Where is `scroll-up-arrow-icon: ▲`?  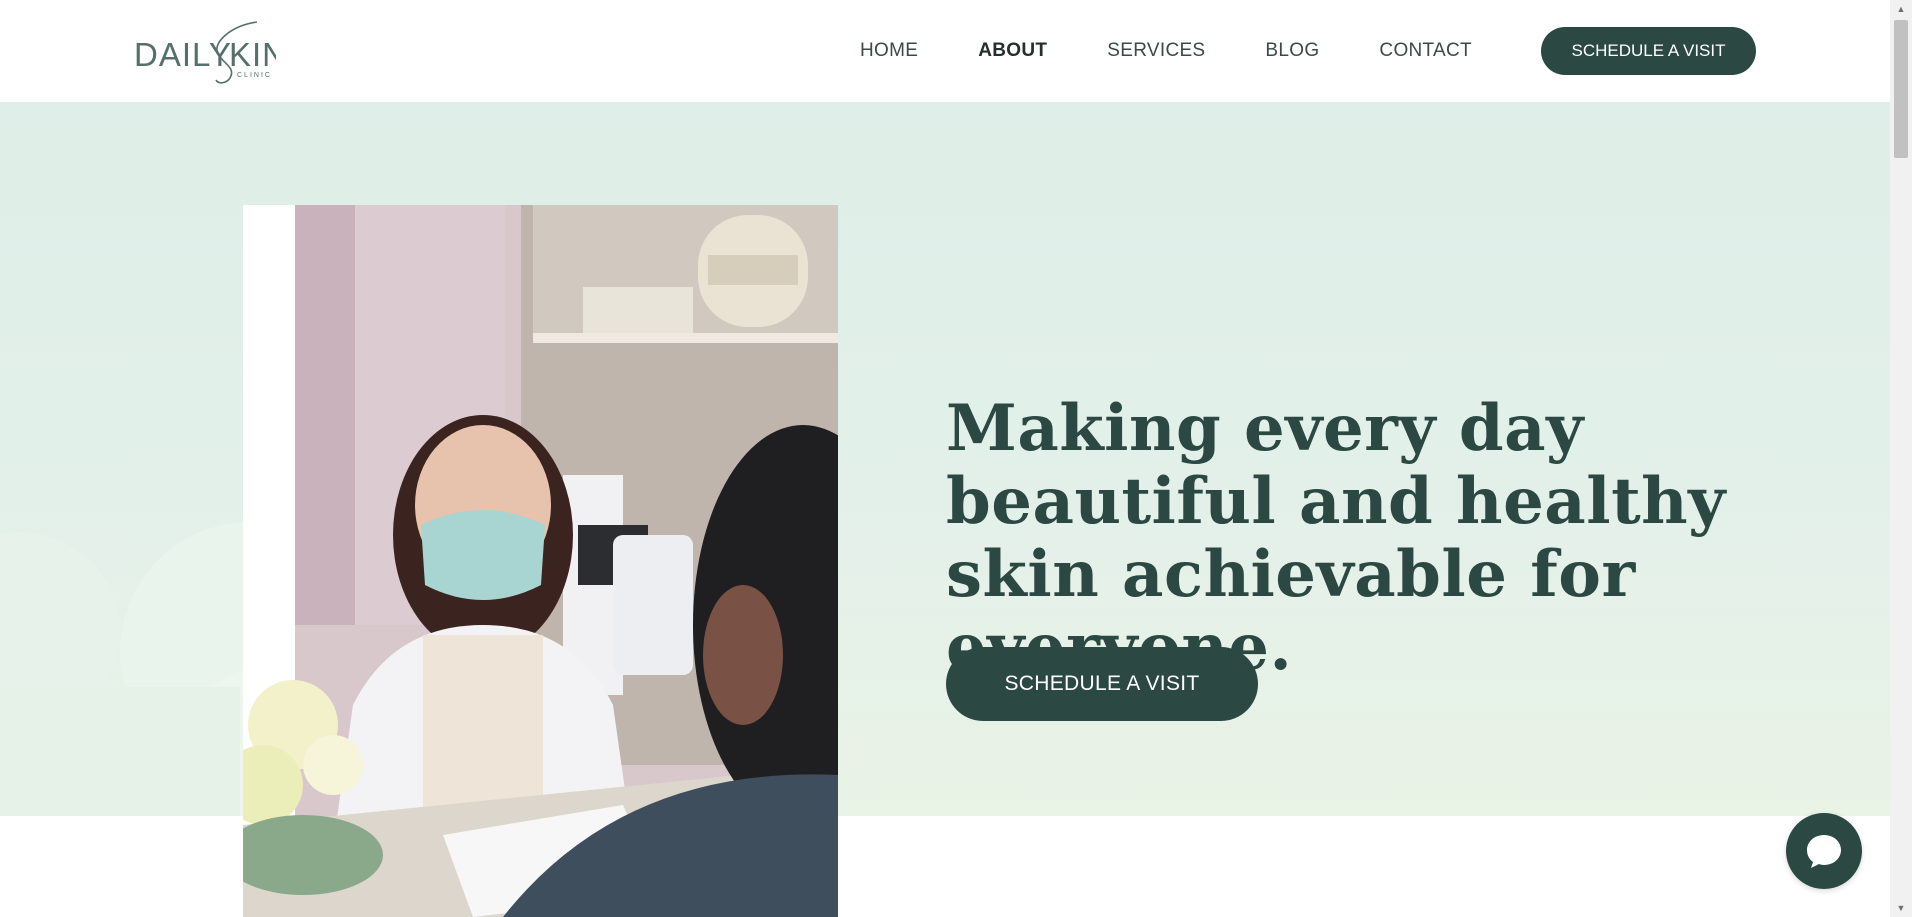
scroll-up-arrow-icon: ▲ is located at coordinates (1901, 9).